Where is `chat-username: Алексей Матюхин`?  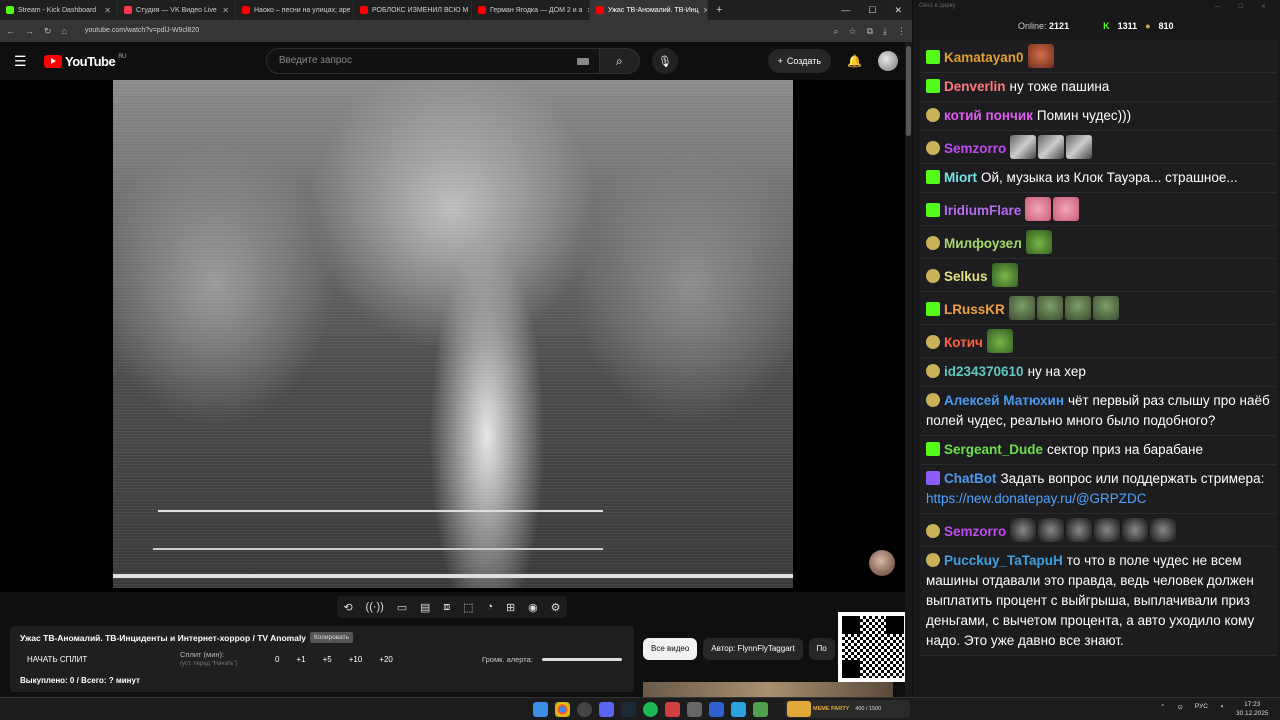 chat-username: Алексей Матюхин is located at coordinates (1004, 400).